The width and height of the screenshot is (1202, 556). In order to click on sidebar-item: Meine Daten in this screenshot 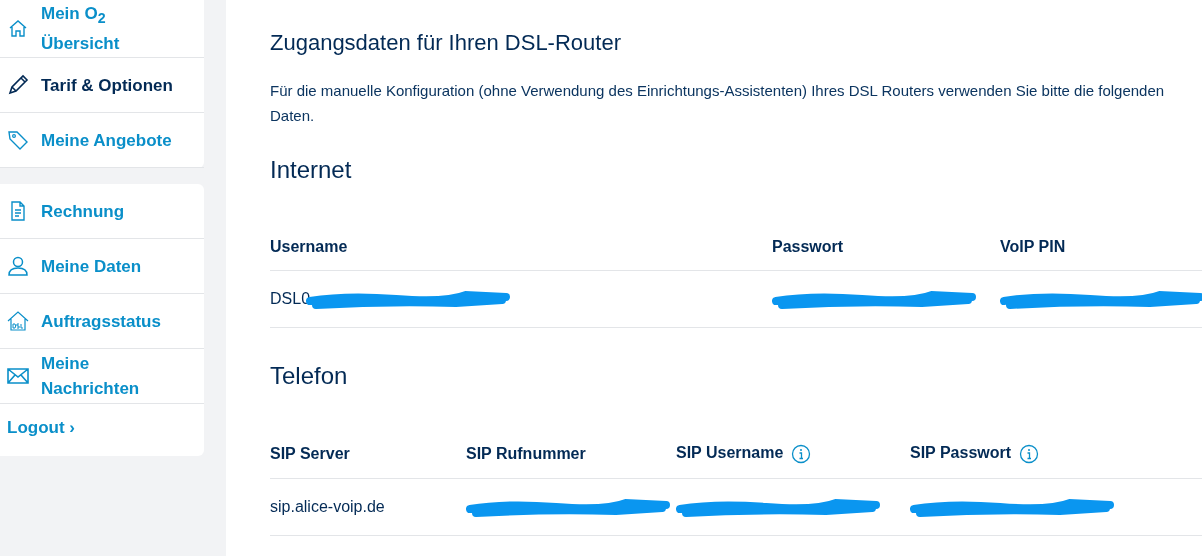, I will do `click(102, 266)`.